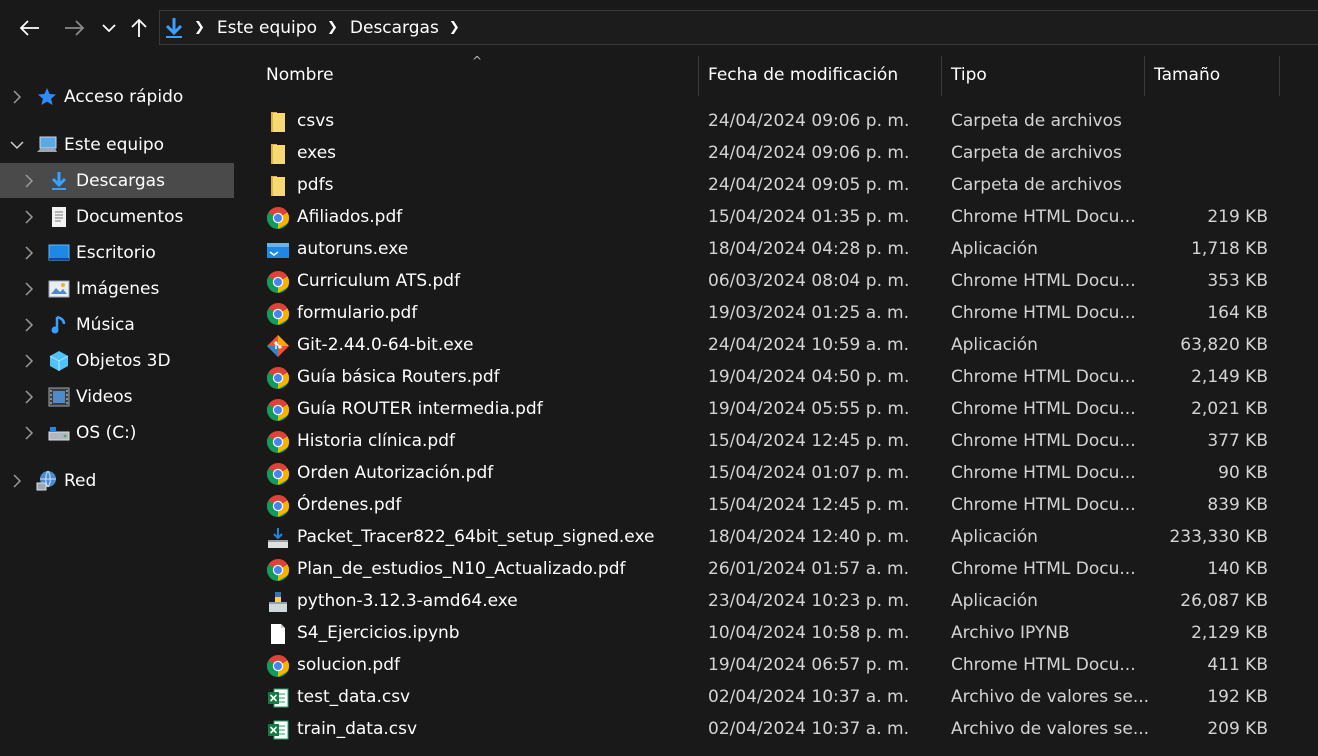 This screenshot has height=756, width=1318. What do you see at coordinates (481, 75) in the screenshot?
I see `column-header-name: Nombre` at bounding box center [481, 75].